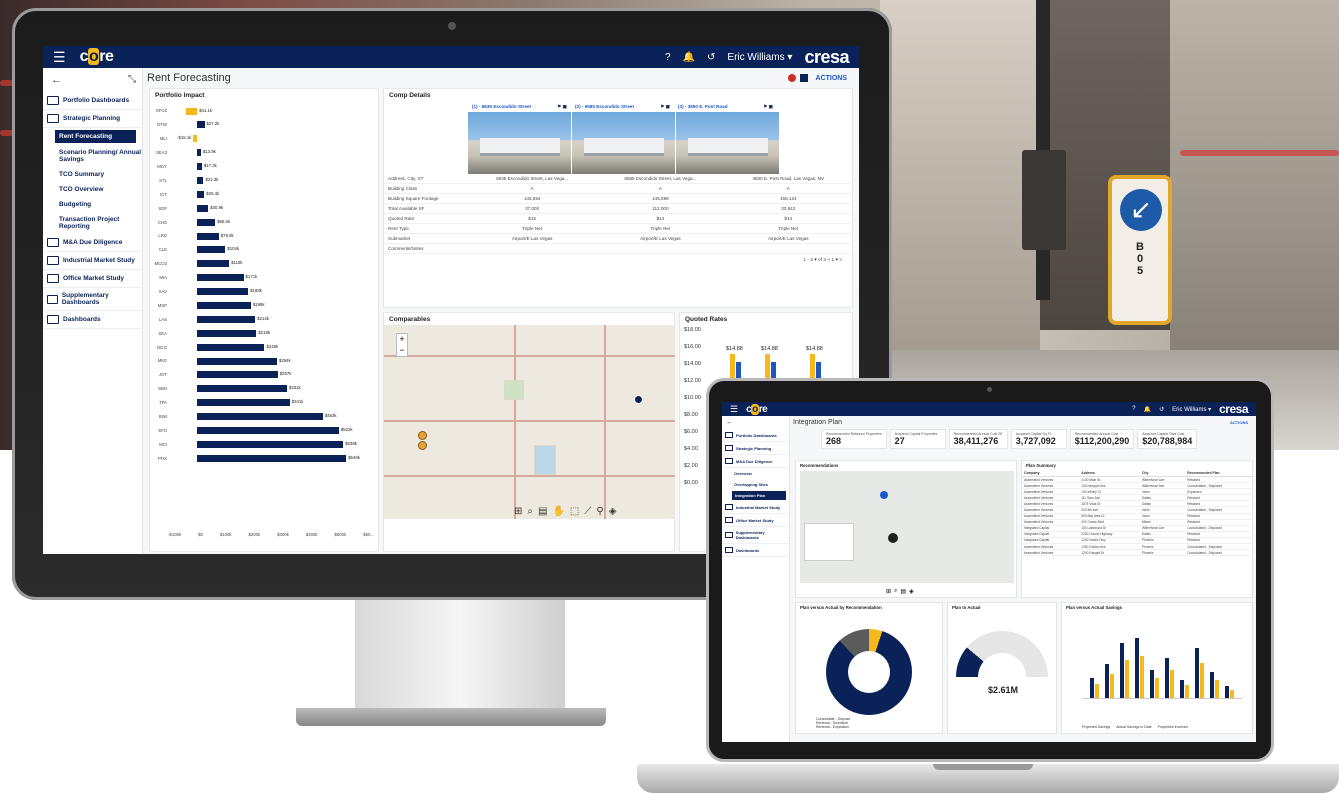 The height and width of the screenshot is (793, 1339). Describe the element at coordinates (791, 78) in the screenshot. I see `alert-icon` at that location.